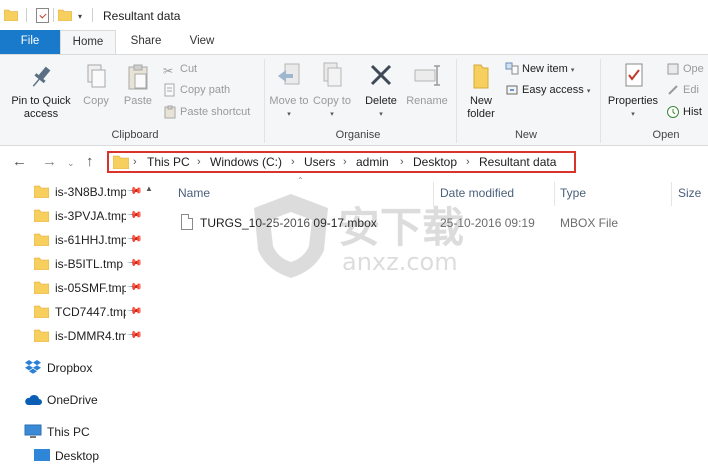  What do you see at coordinates (96, 85) in the screenshot?
I see `copy-button: Copy` at bounding box center [96, 85].